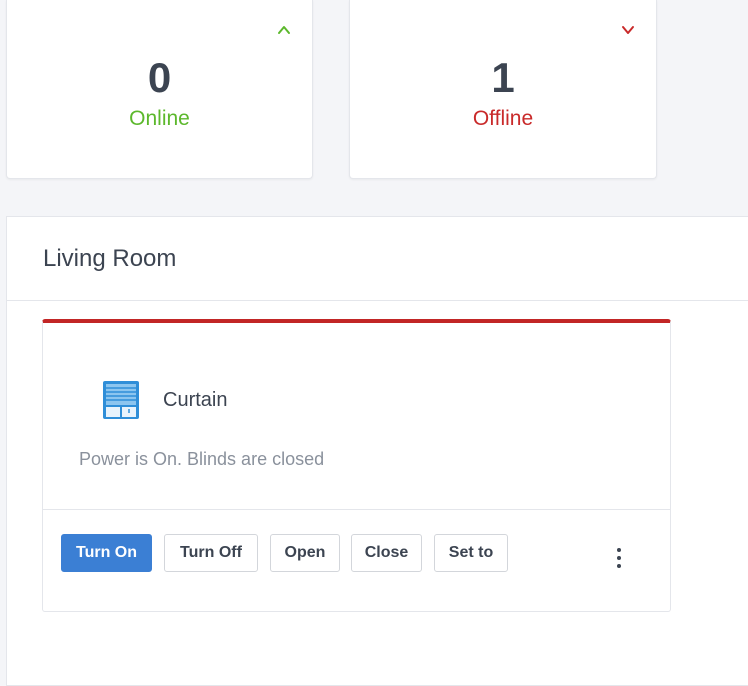 This screenshot has width=748, height=686. What do you see at coordinates (619, 562) in the screenshot?
I see `more-options-icon` at bounding box center [619, 562].